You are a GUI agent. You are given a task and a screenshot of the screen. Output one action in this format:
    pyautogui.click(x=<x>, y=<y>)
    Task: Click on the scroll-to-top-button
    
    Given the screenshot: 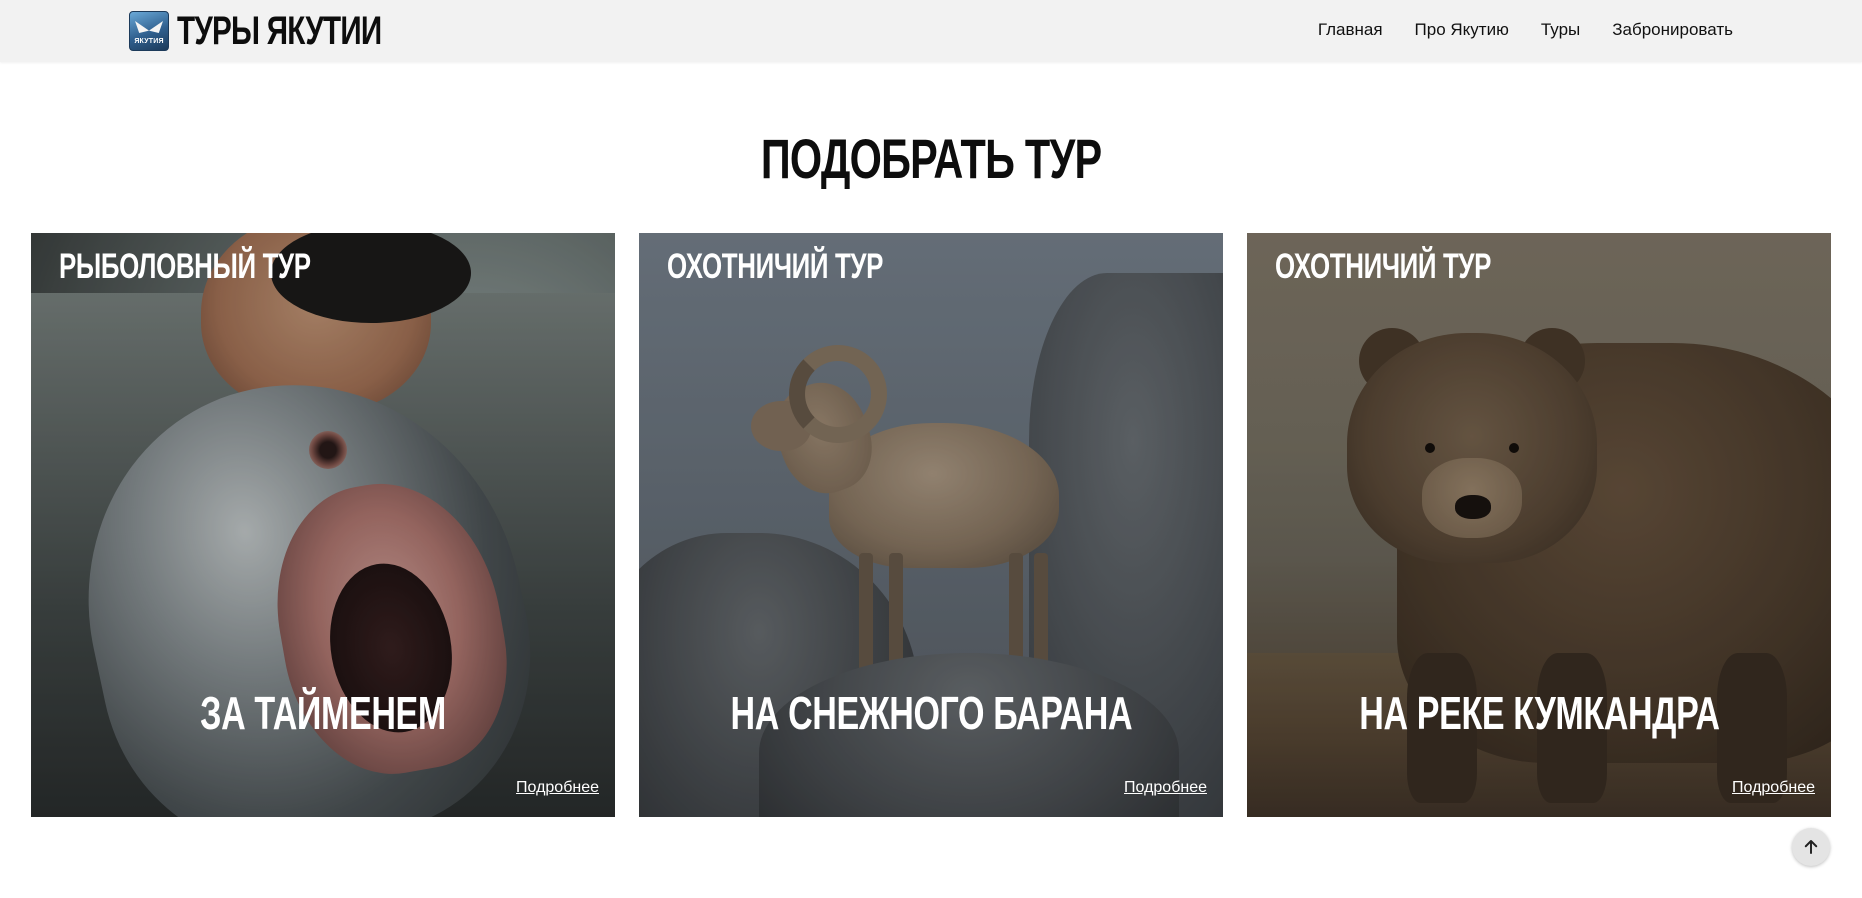 What is the action you would take?
    pyautogui.click(x=1811, y=847)
    